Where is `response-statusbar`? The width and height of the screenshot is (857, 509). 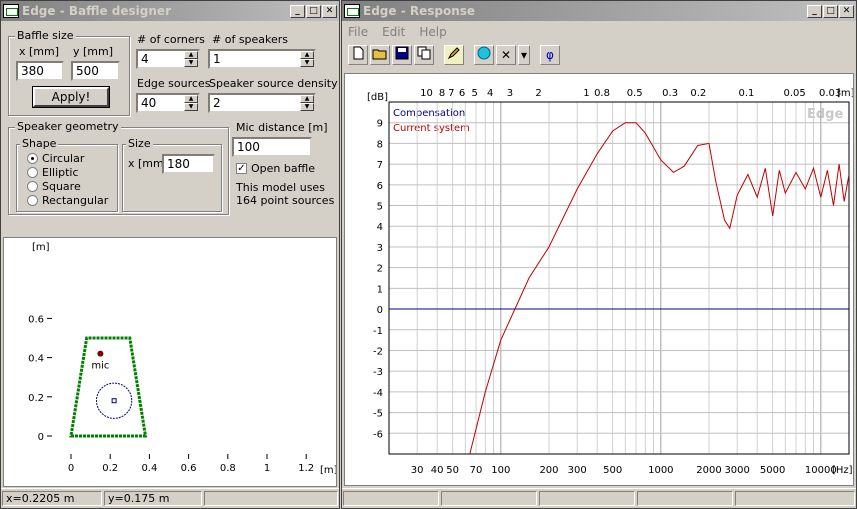
response-statusbar is located at coordinates (599, 498).